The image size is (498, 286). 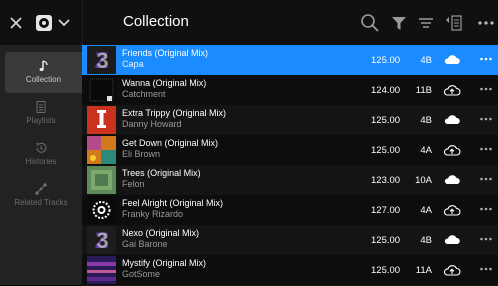 What do you see at coordinates (133, 64) in the screenshot?
I see `track-artist: Capa` at bounding box center [133, 64].